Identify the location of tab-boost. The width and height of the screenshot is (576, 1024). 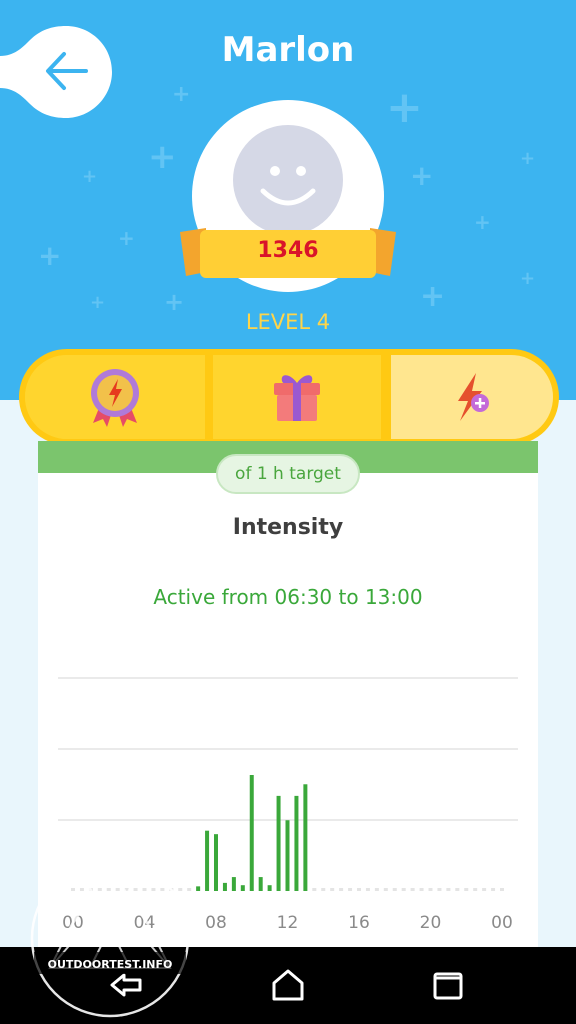
(472, 397).